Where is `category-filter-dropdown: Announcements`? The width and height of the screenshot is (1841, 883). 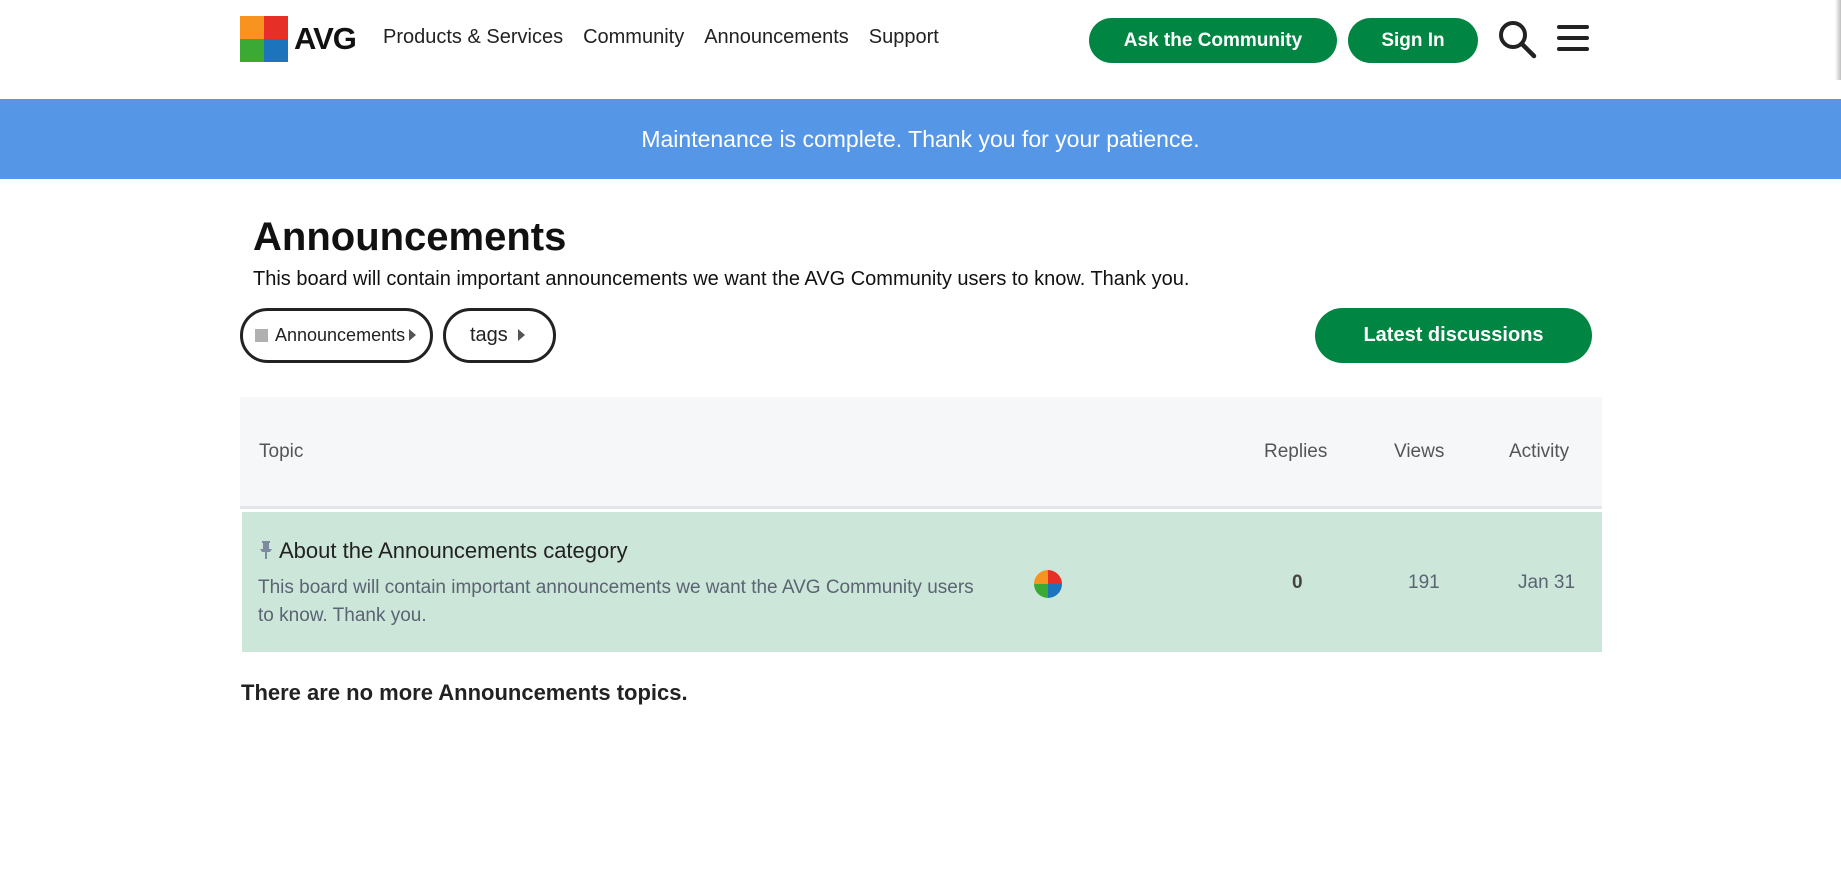
category-filter-dropdown: Announcements is located at coordinates (336, 335).